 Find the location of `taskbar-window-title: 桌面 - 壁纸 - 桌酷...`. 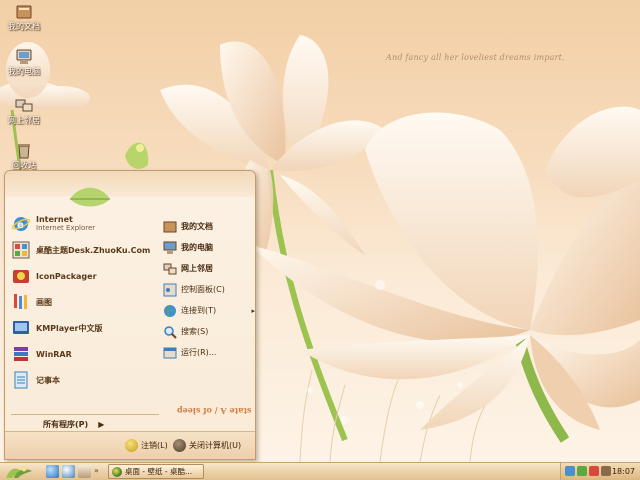

taskbar-window-title: 桌面 - 壁纸 - 桌酷... is located at coordinates (159, 471).